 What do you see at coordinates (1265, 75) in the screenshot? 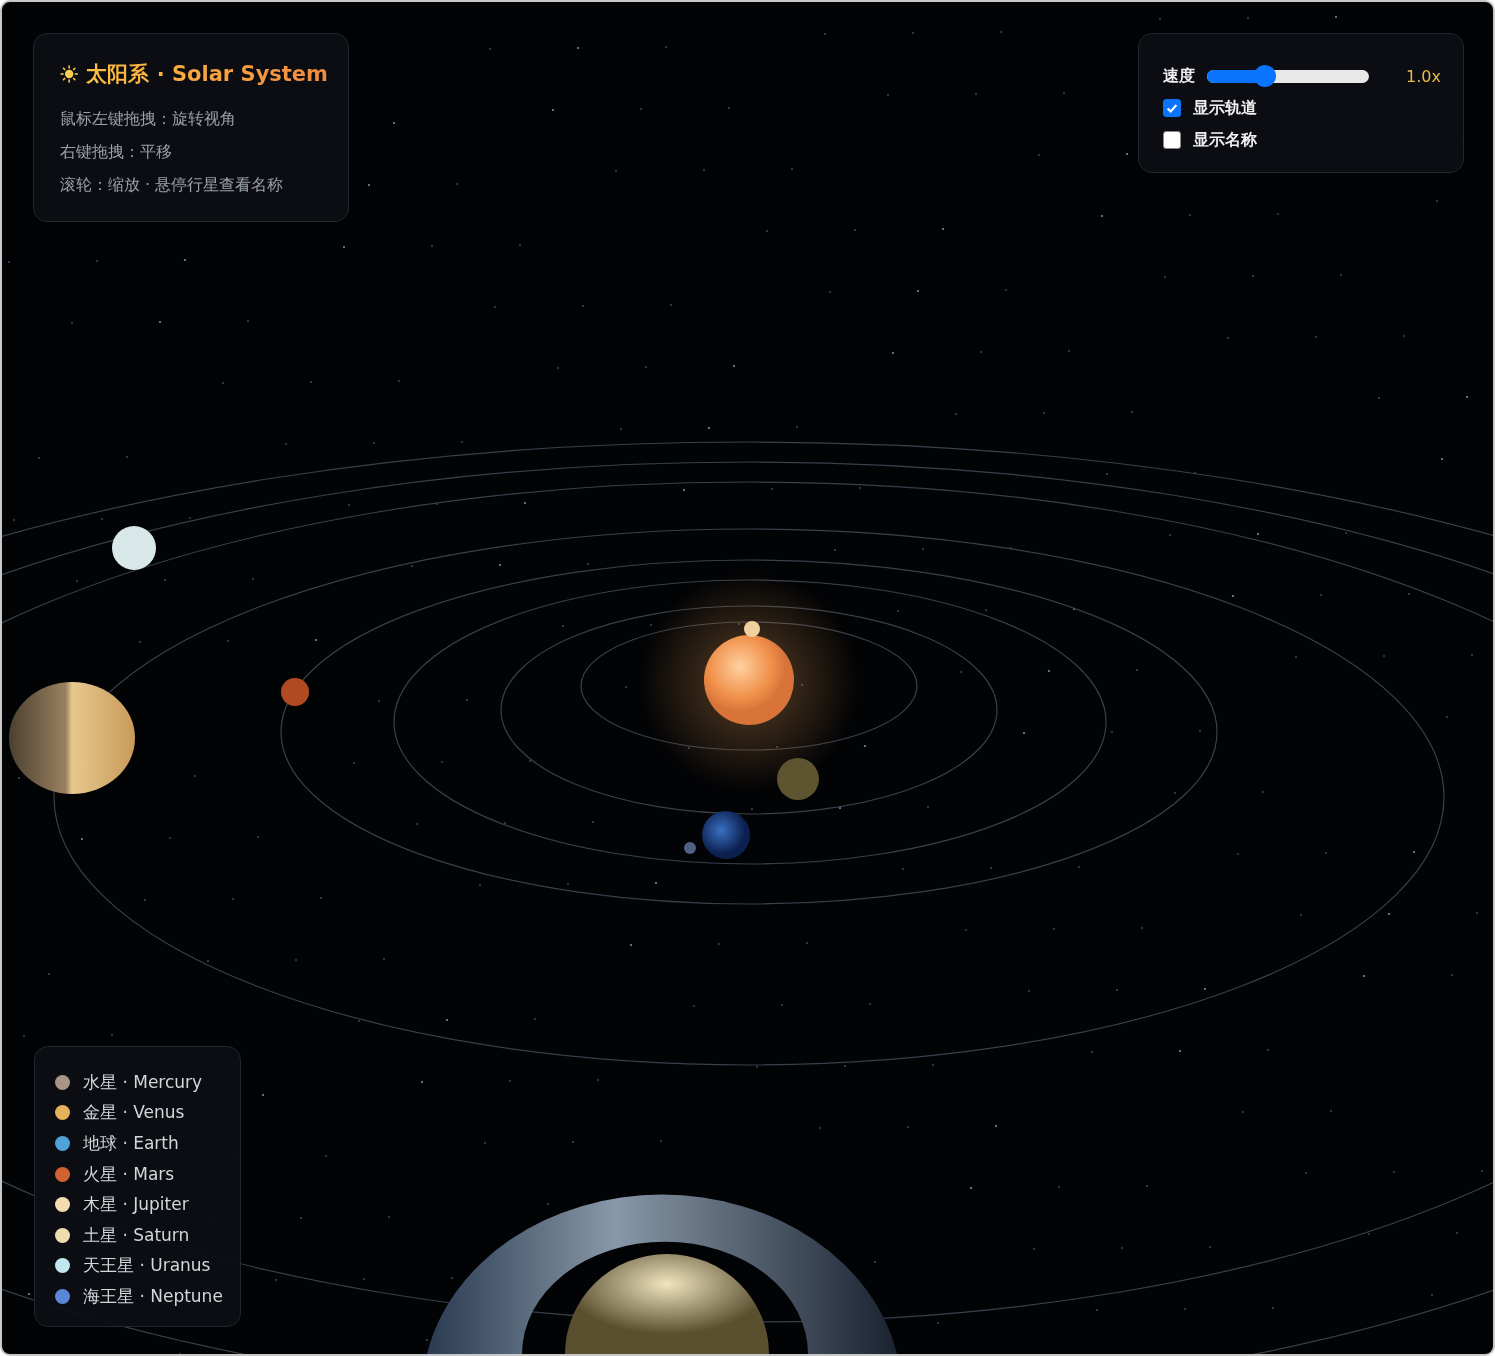
I see `slider-thumb` at bounding box center [1265, 75].